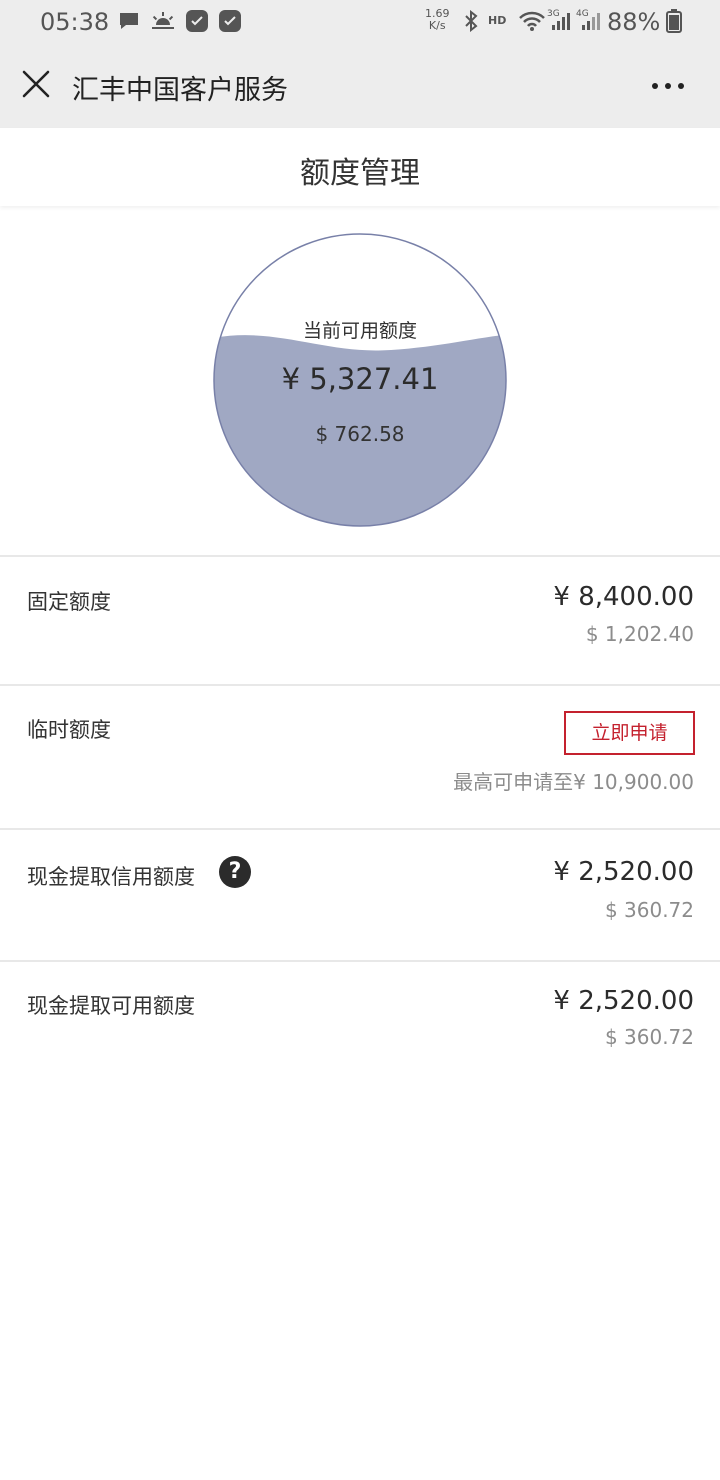  I want to click on status-time: 05:38, so click(75, 22).